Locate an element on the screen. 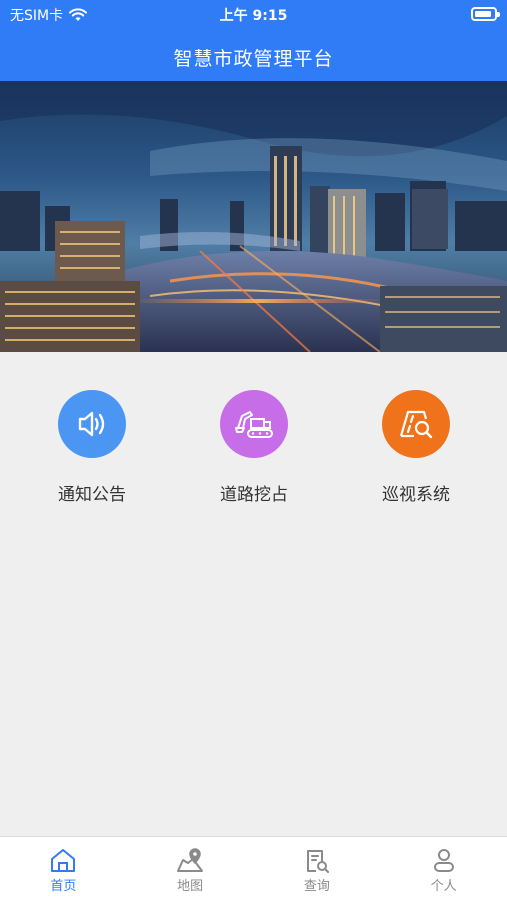  tab-map: 地图 is located at coordinates (190, 868).